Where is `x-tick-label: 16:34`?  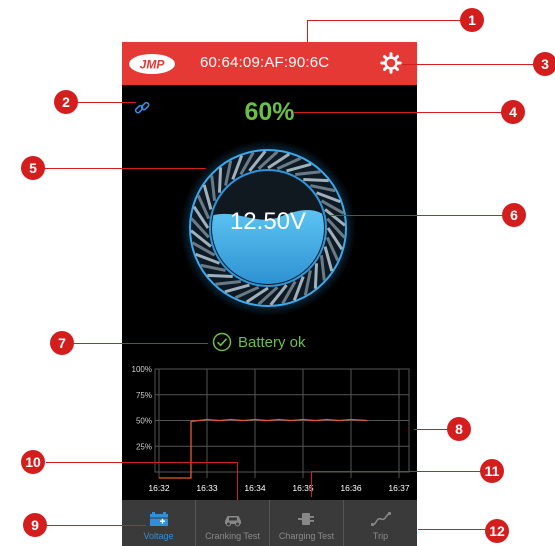 x-tick-label: 16:34 is located at coordinates (255, 488).